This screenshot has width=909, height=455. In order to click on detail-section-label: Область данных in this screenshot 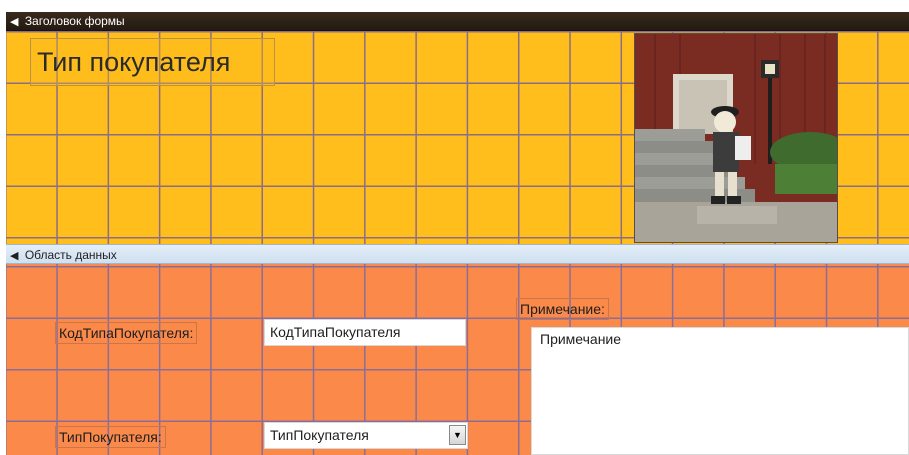, I will do `click(70, 255)`.